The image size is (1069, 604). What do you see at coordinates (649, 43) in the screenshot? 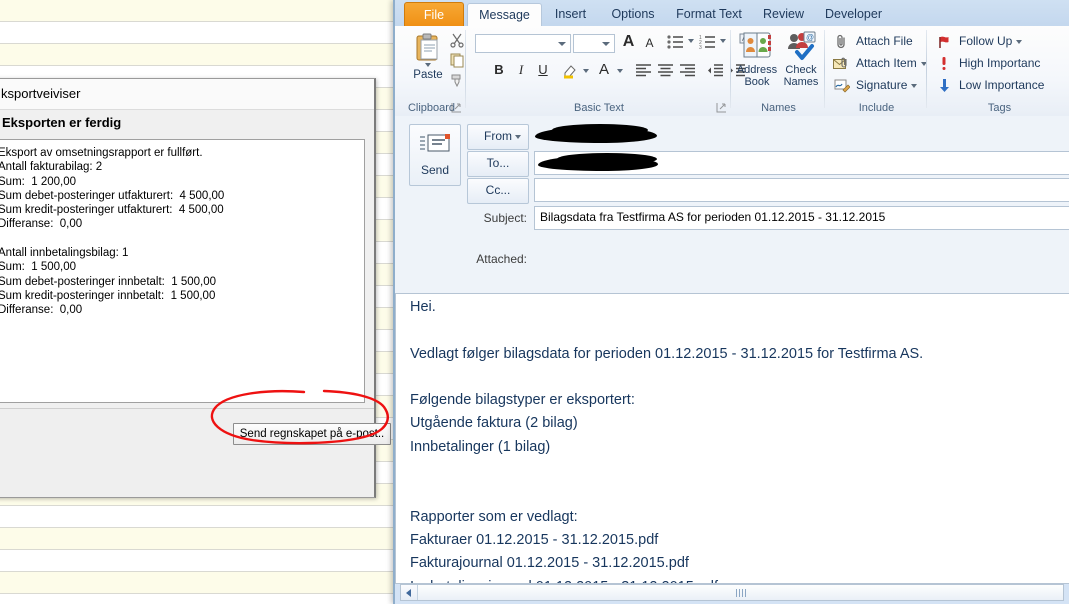
I see `shrink-font-button: A` at bounding box center [649, 43].